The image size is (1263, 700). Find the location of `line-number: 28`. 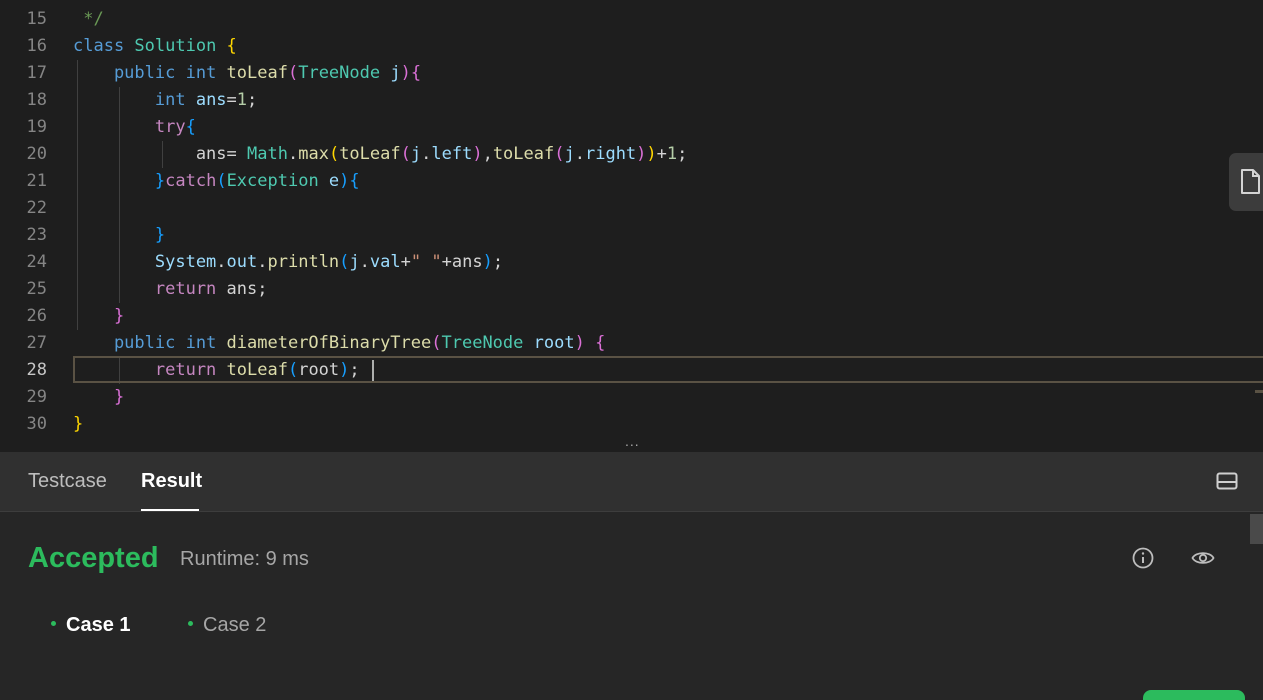

line-number: 28 is located at coordinates (36, 370).